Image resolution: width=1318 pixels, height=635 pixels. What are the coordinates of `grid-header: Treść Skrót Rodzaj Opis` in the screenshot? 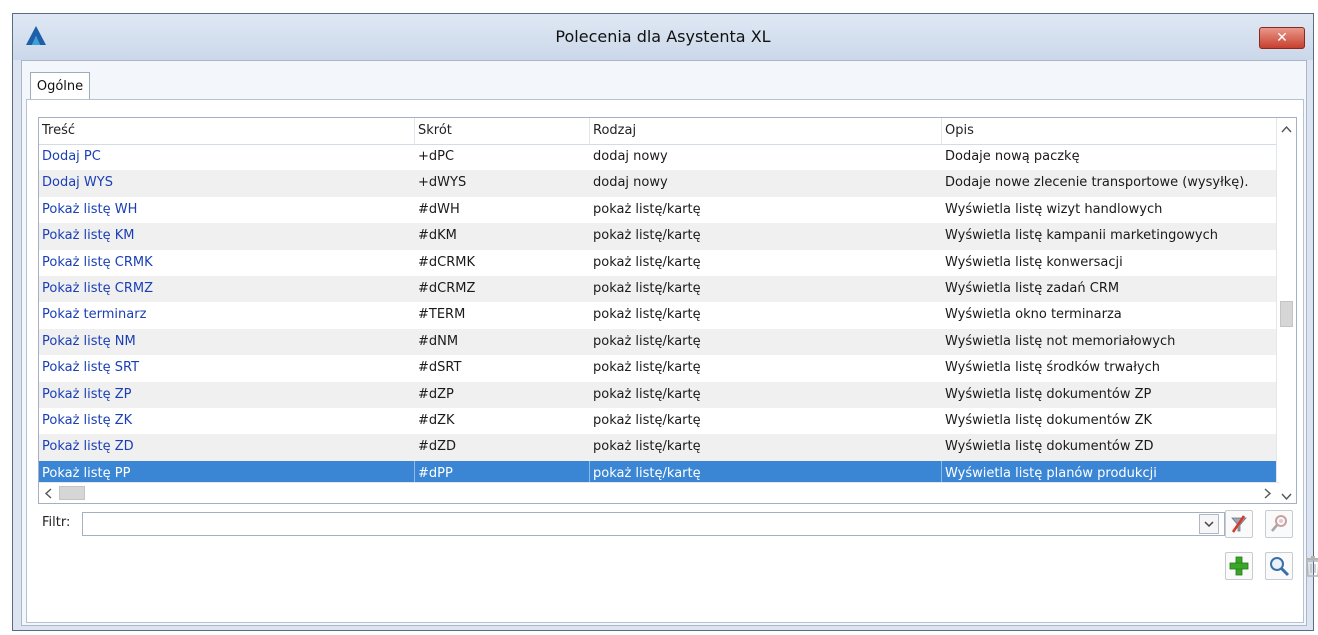 It's located at (659, 131).